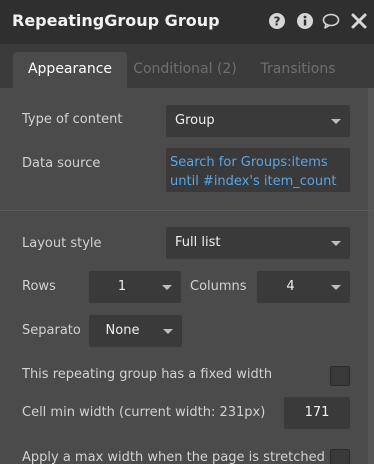 This screenshot has width=374, height=464. I want to click on close-icon, so click(359, 21).